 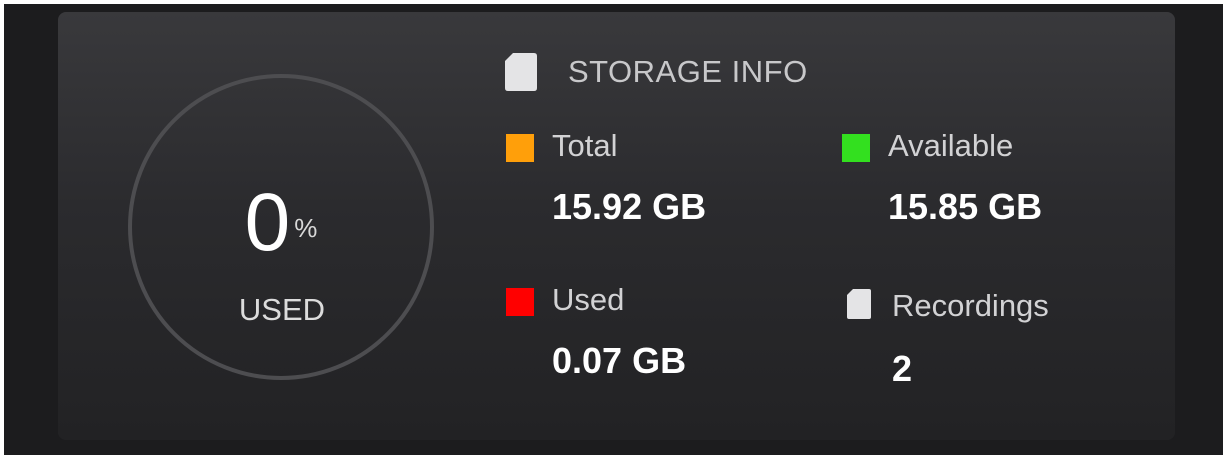 I want to click on recordings-value: 2, so click(x=902, y=368).